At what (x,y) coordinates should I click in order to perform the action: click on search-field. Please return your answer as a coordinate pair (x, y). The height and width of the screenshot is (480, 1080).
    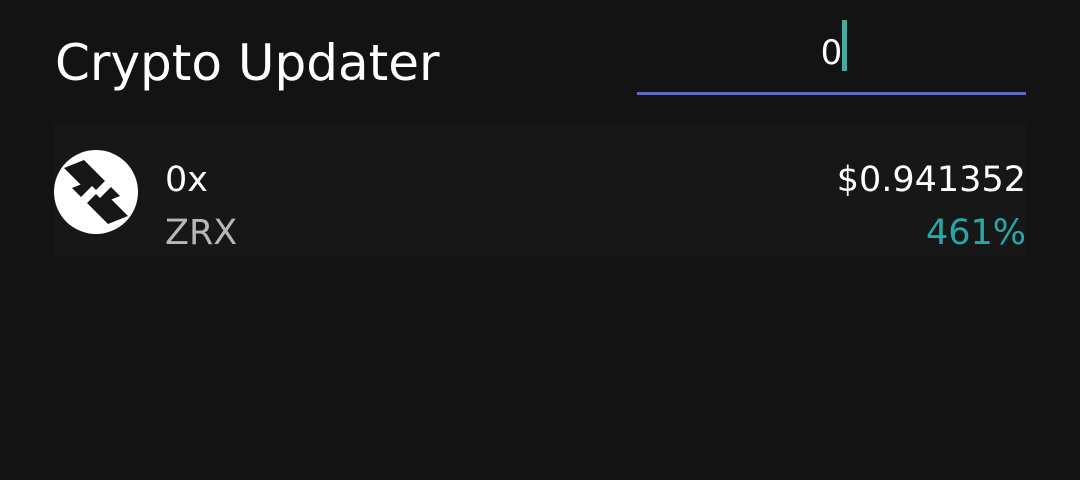
    Looking at the image, I should click on (831, 55).